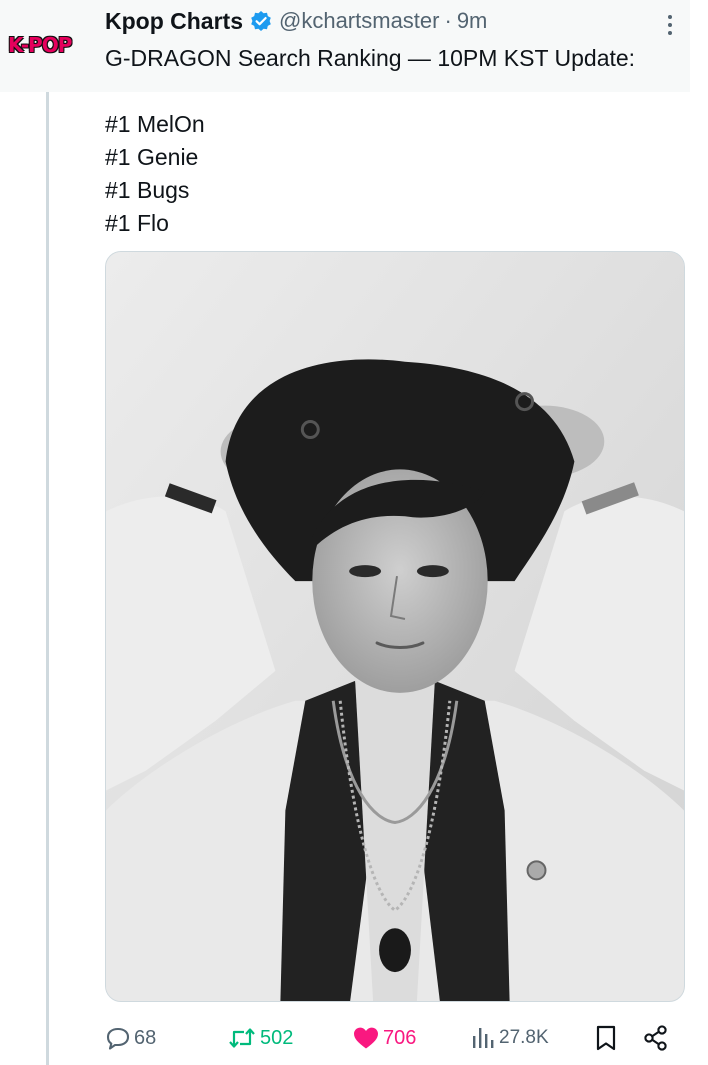 The width and height of the screenshot is (708, 1065). Describe the element at coordinates (145, 1037) in the screenshot. I see `reply-count: 68` at that location.